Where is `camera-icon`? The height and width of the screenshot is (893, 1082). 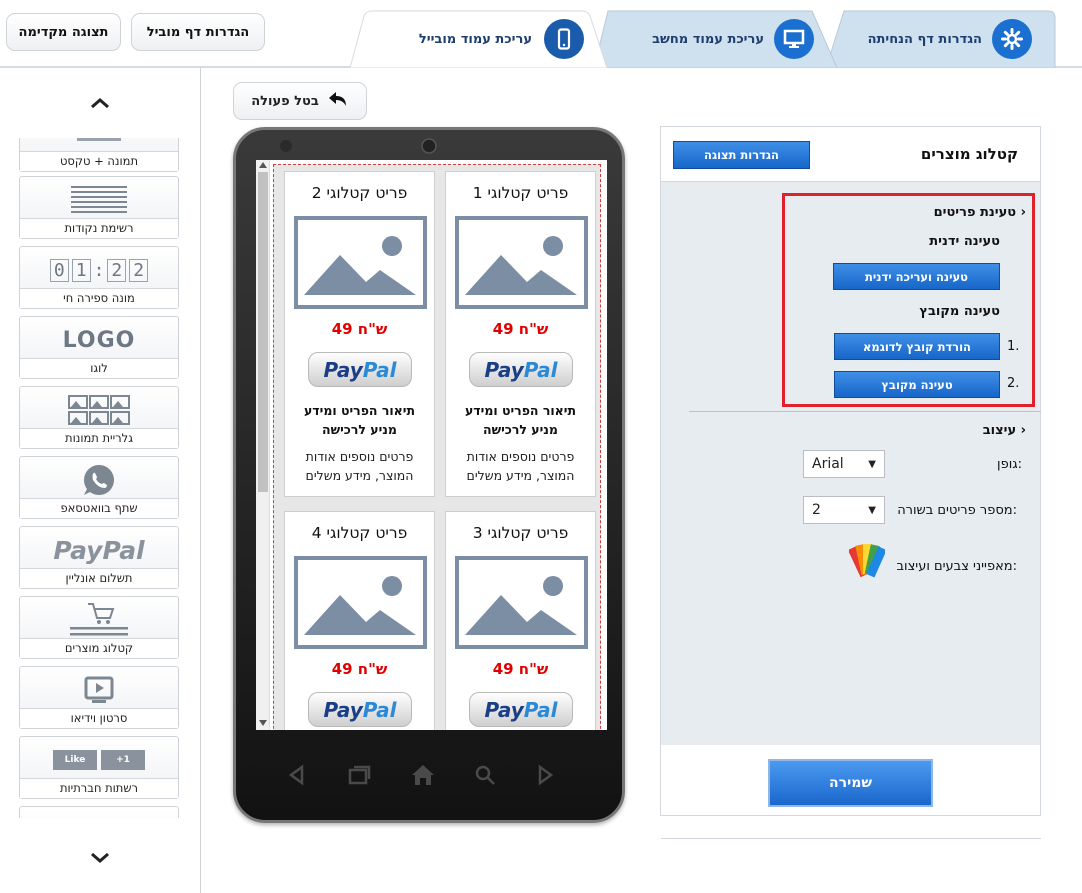
camera-icon is located at coordinates (429, 146).